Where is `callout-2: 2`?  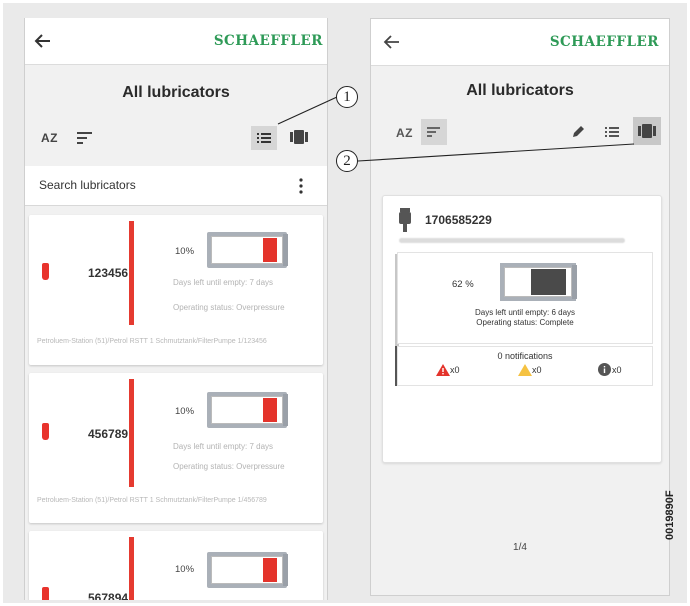
callout-2: 2 is located at coordinates (347, 161).